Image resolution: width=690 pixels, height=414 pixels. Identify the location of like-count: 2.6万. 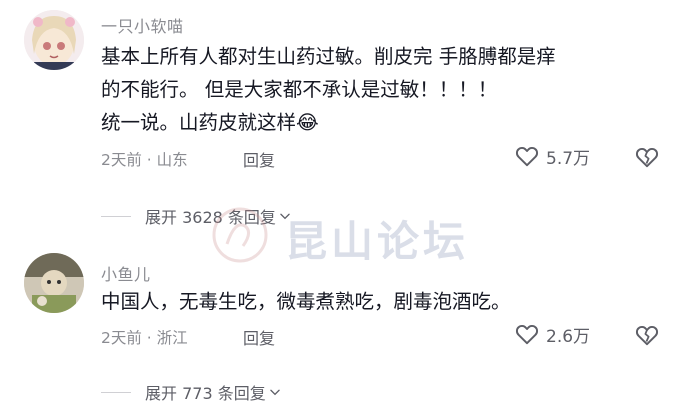
(568, 336).